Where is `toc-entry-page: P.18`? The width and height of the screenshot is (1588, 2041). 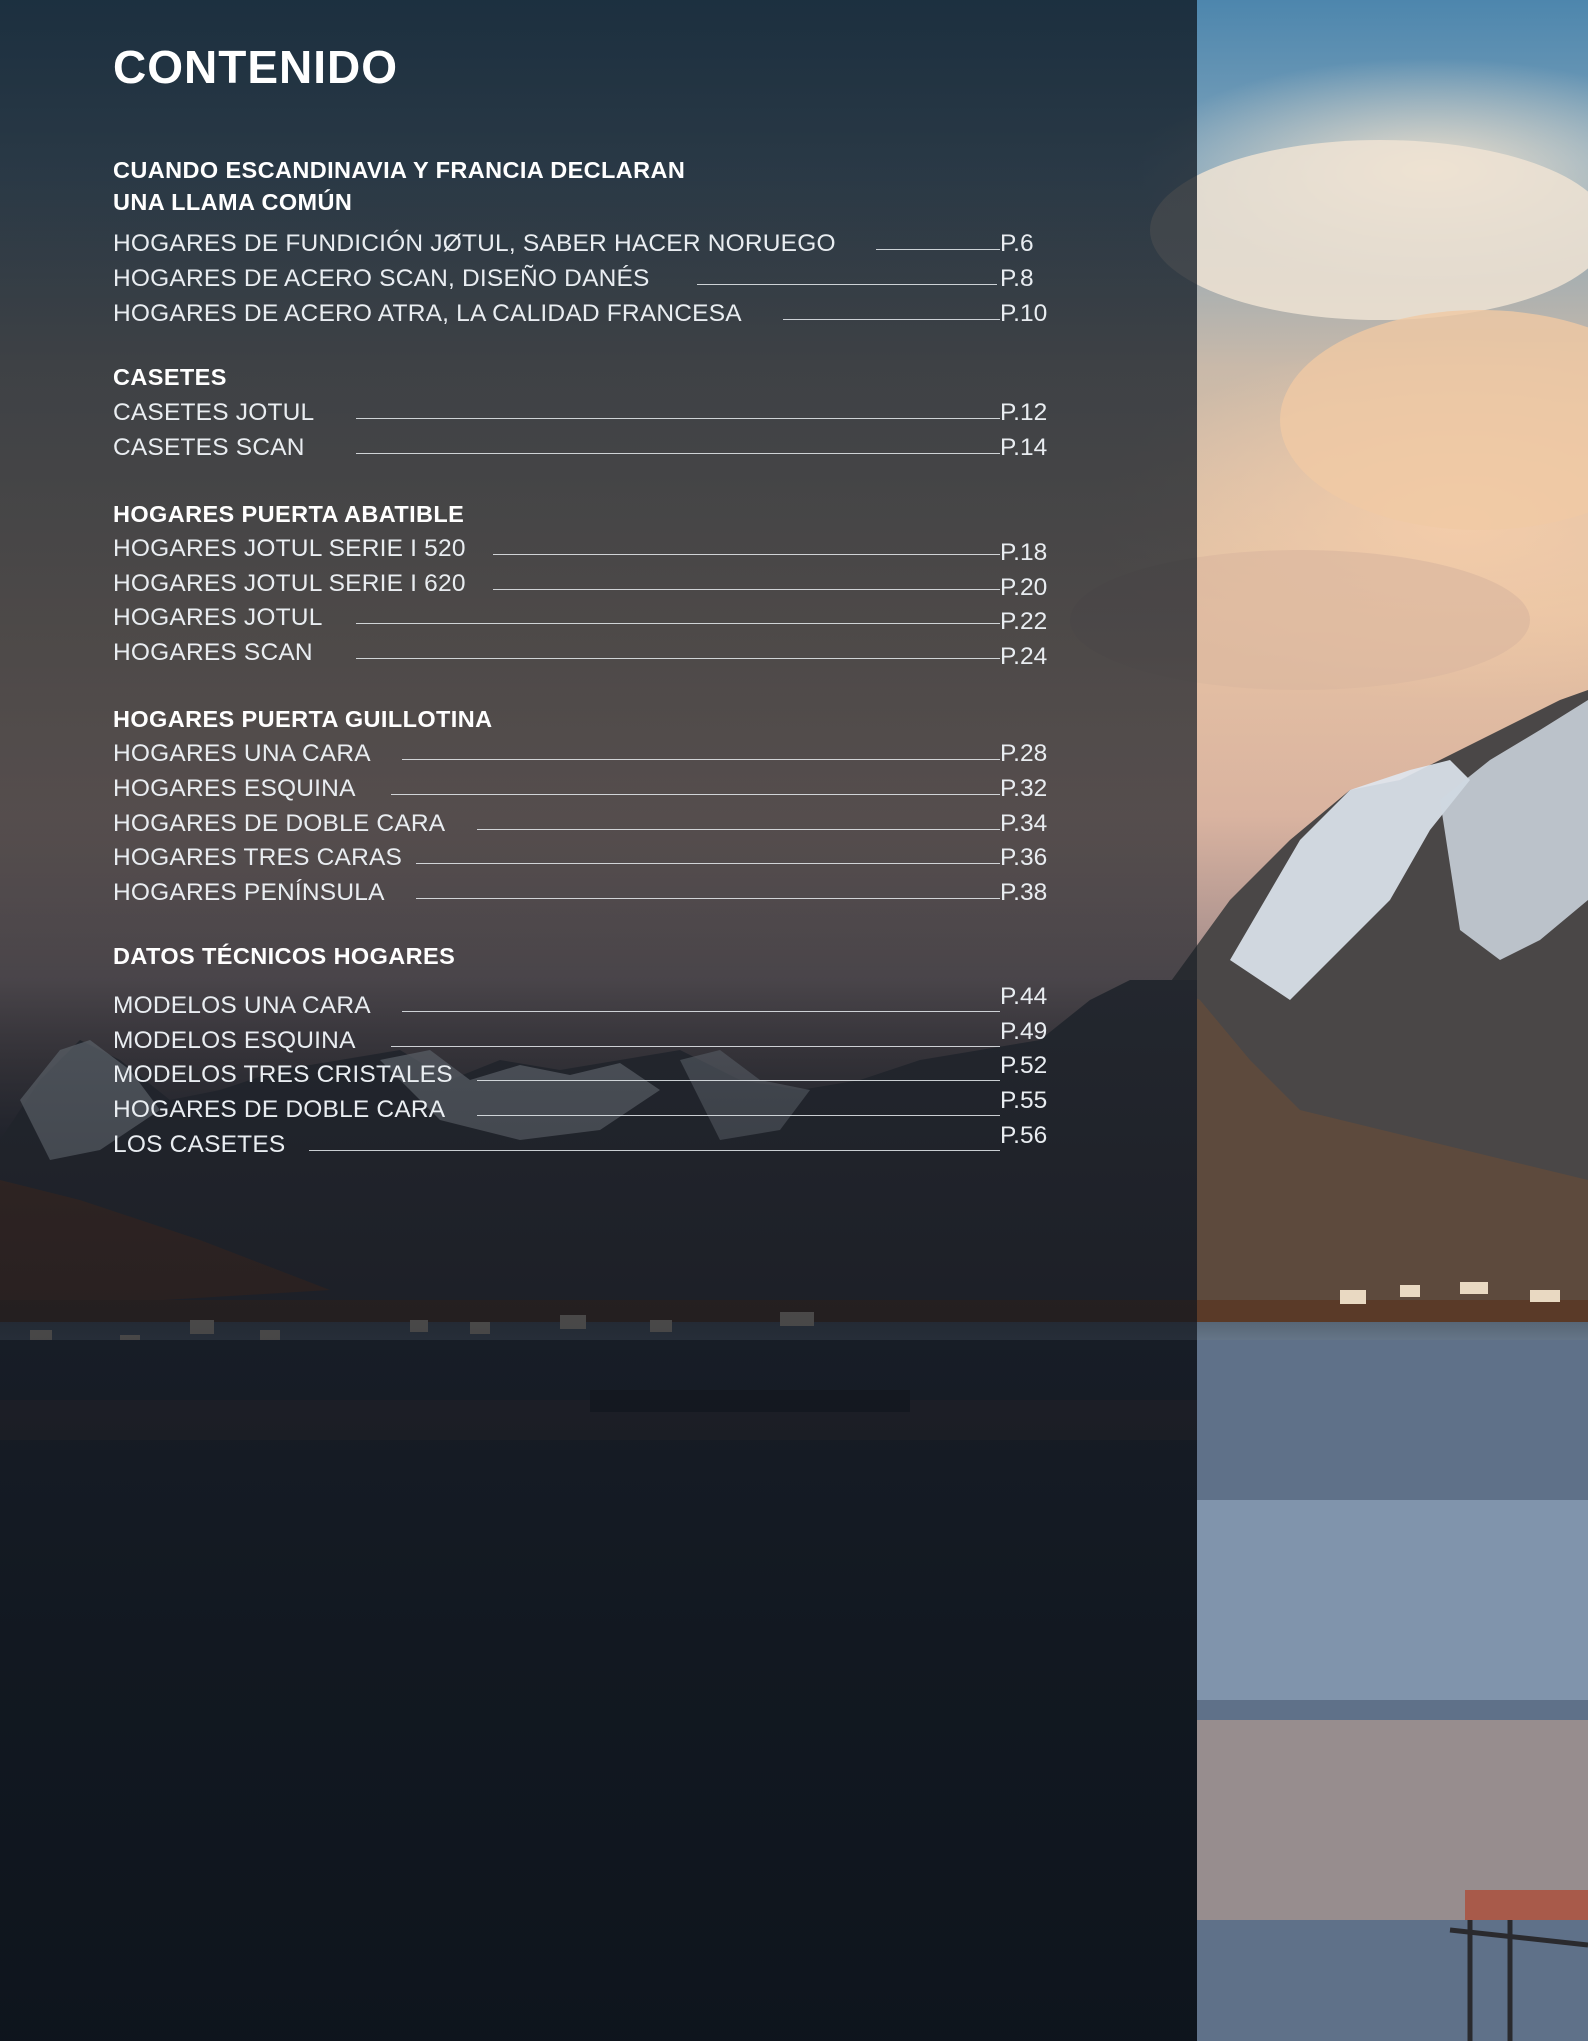
toc-entry-page: P.18 is located at coordinates (1024, 552).